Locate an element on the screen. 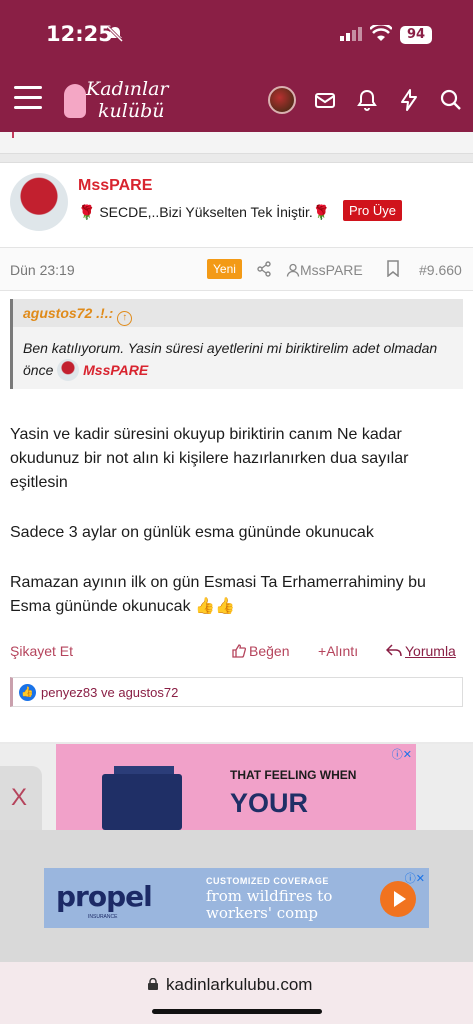 This screenshot has width=473, height=1024. like-button: Beğen is located at coordinates (260, 651).